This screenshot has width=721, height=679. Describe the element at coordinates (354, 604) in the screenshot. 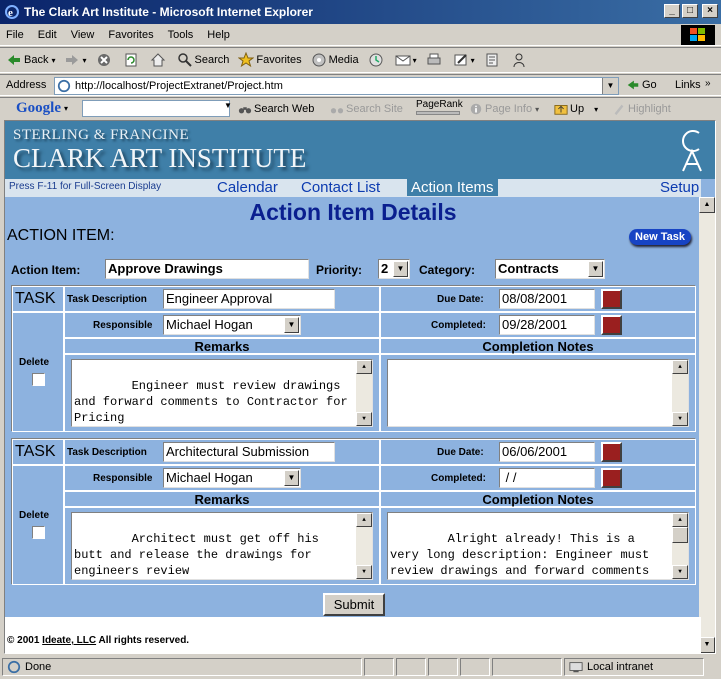

I see `submit-button: Submit` at that location.